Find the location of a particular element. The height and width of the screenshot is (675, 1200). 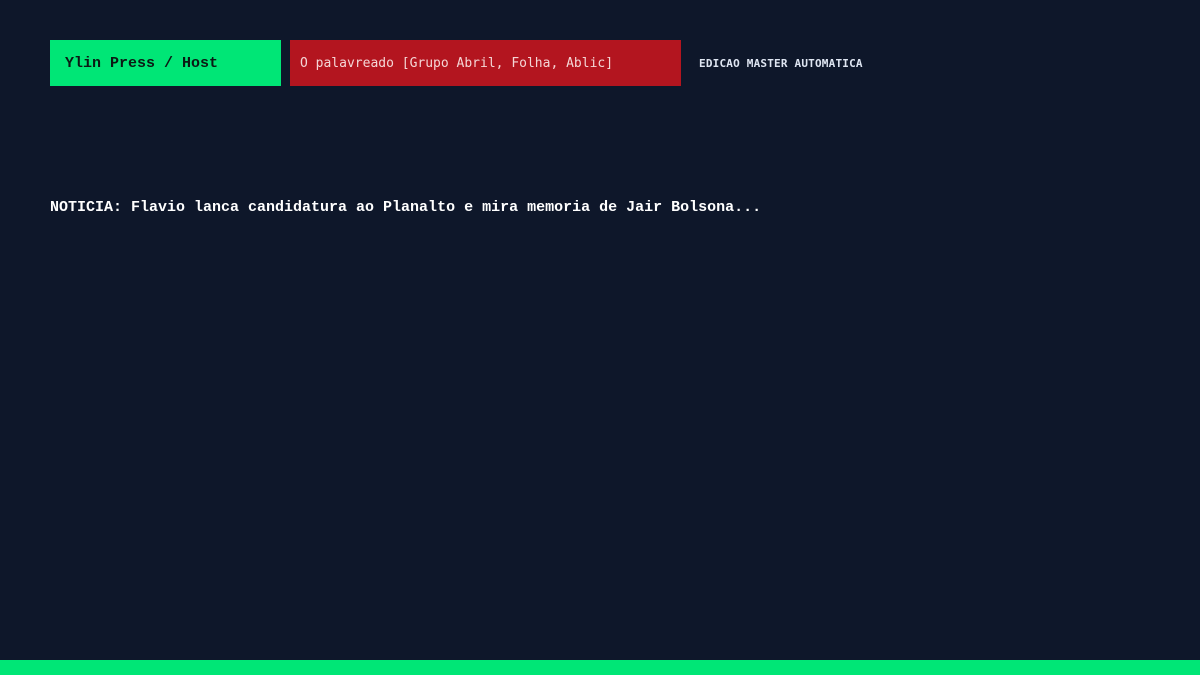

bottom-accent-bar is located at coordinates (600, 667).